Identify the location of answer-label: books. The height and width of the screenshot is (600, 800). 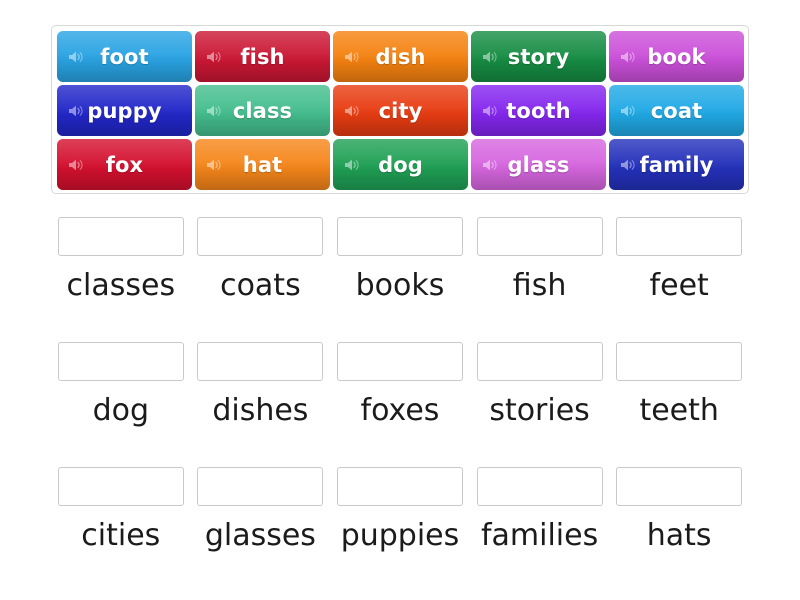
(400, 285).